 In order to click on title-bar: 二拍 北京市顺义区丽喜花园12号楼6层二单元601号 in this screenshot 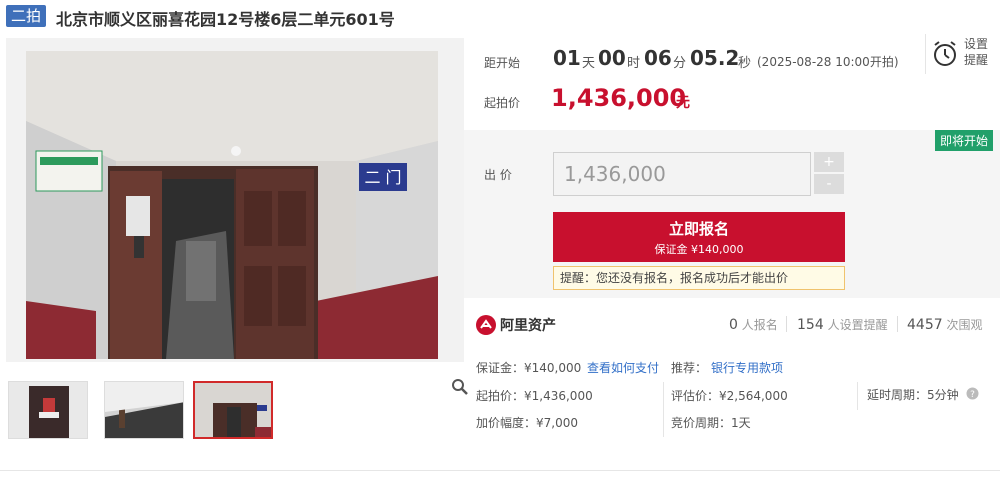, I will do `click(500, 17)`.